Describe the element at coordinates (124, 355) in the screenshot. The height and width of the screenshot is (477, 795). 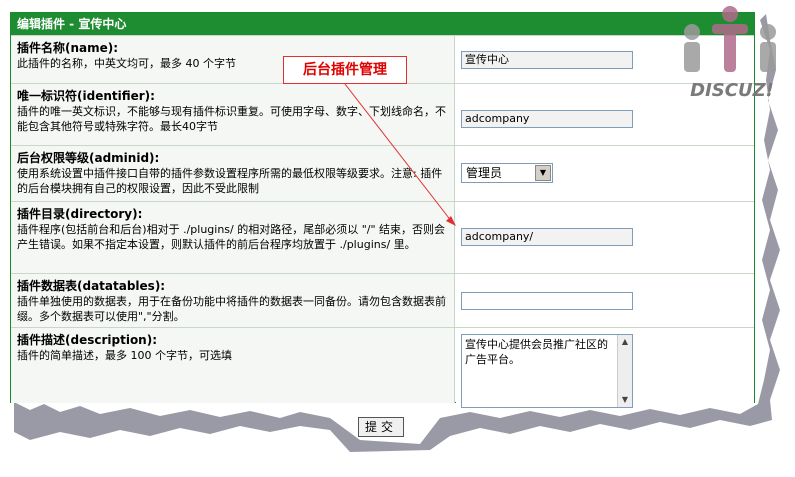
I see `field-desc-description: 插件的简单描述，最多 100 个字节，可选填` at that location.